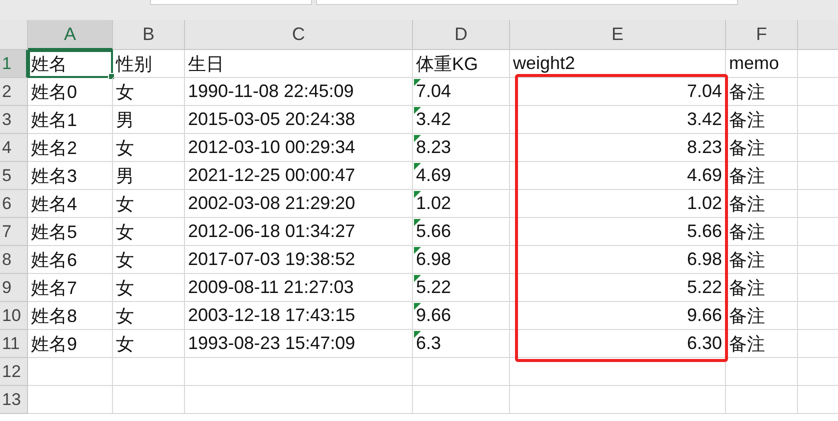 The height and width of the screenshot is (421, 838). What do you see at coordinates (299, 120) in the screenshot?
I see `table-cell: 2015-03-05 20:24:38` at bounding box center [299, 120].